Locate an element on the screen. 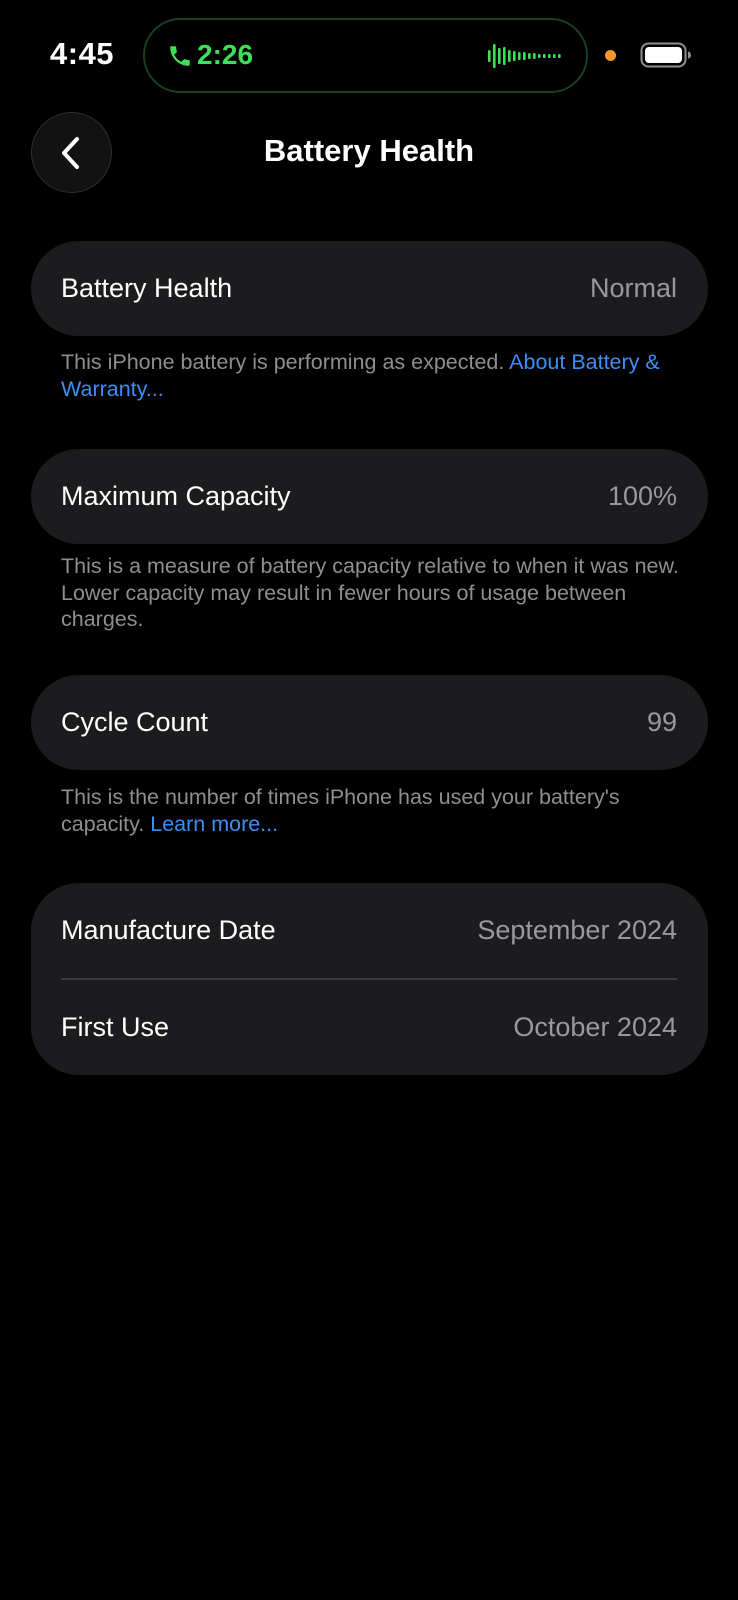 Image resolution: width=738 pixels, height=1600 pixels. cycle-count-label: Cycle Count is located at coordinates (135, 722).